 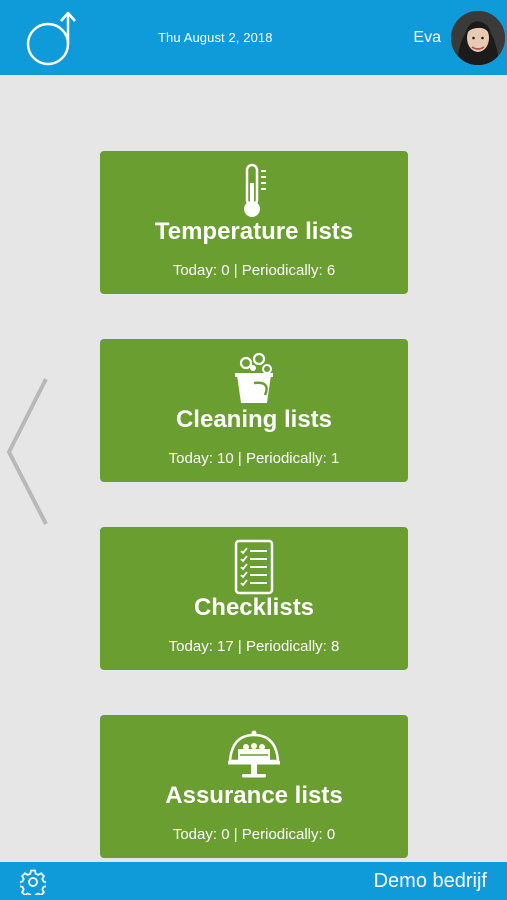 I want to click on app-header: Thu August 2, 2018 Eva, so click(x=253, y=37).